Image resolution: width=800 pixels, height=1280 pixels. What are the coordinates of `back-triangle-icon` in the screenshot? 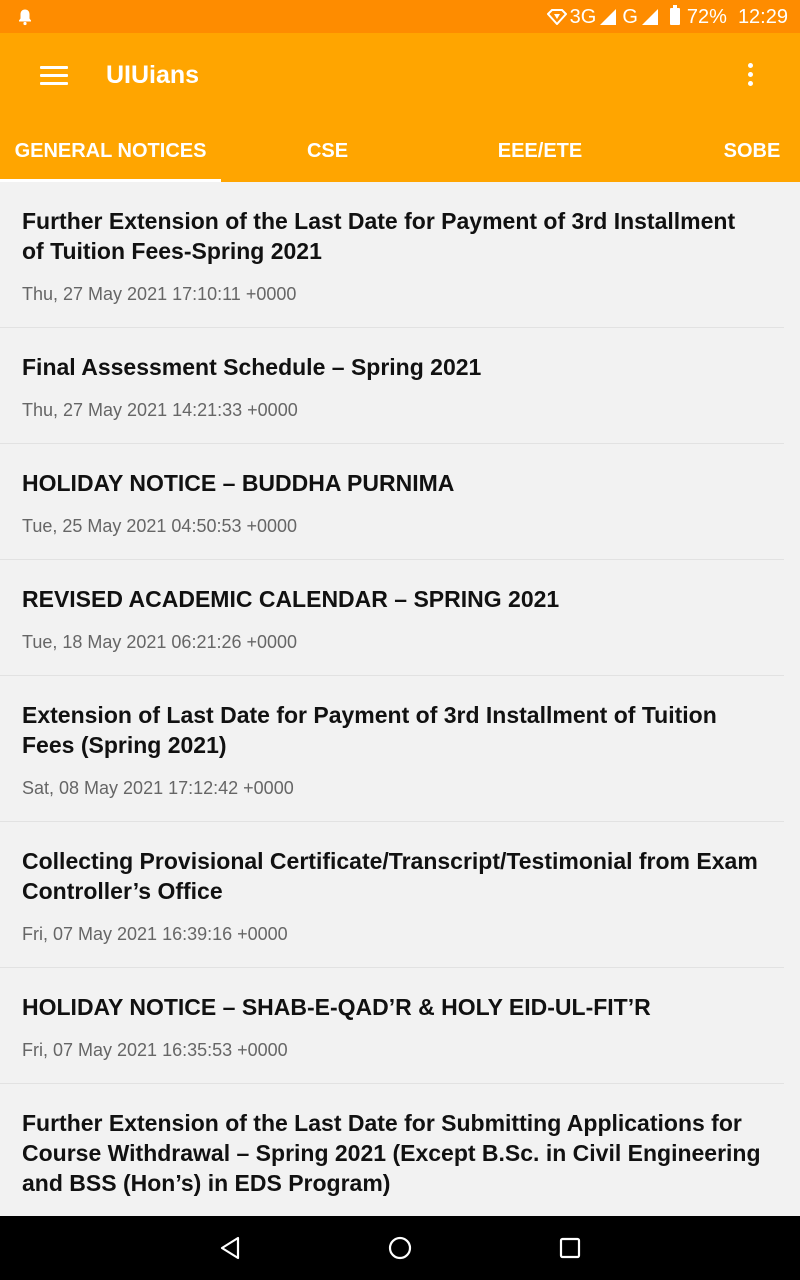 It's located at (230, 1248).